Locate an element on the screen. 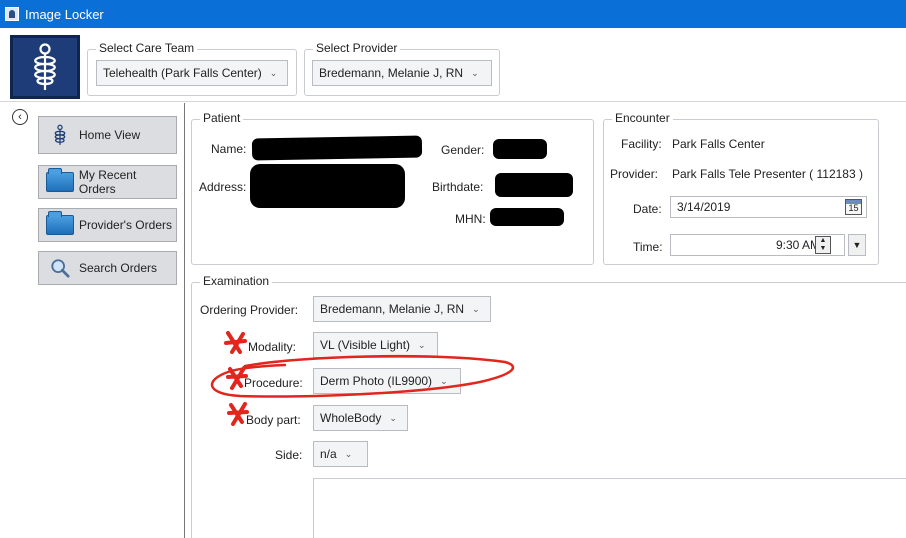 The height and width of the screenshot is (538, 906). patient-mhn-label: MHN: is located at coordinates (470, 219).